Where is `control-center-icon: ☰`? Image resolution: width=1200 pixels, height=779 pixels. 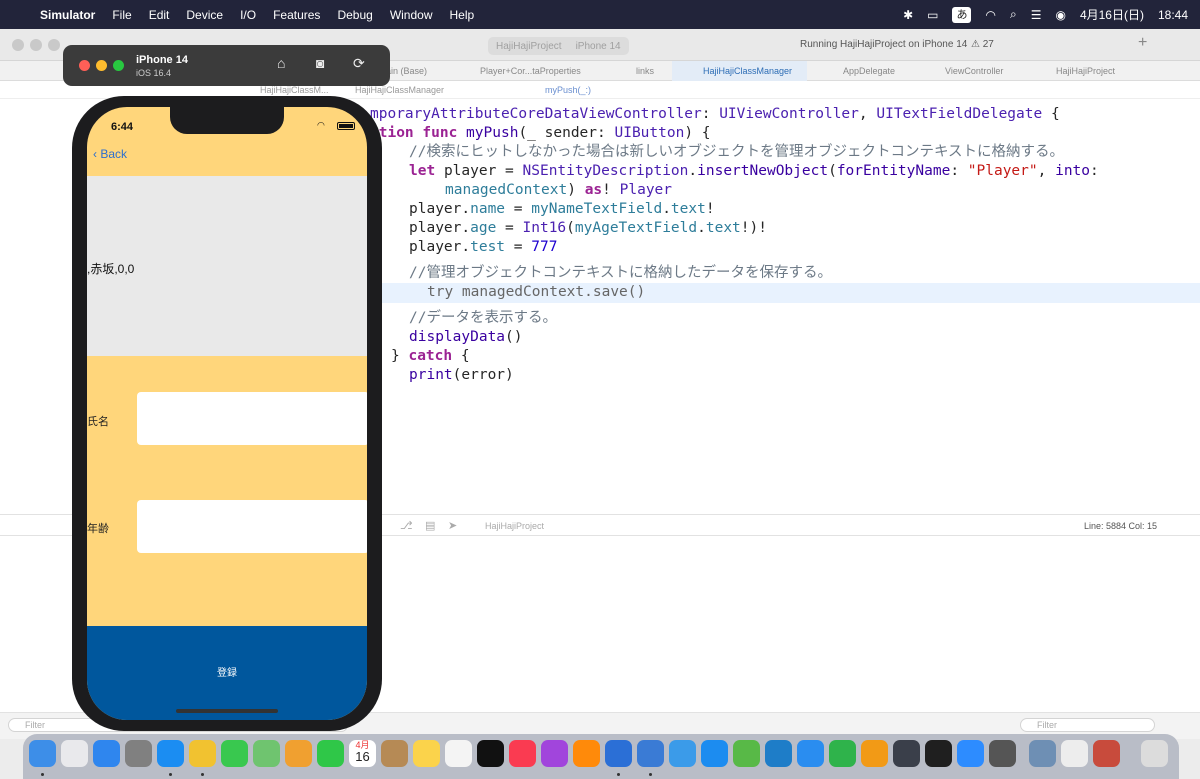 control-center-icon: ☰ is located at coordinates (1036, 15).